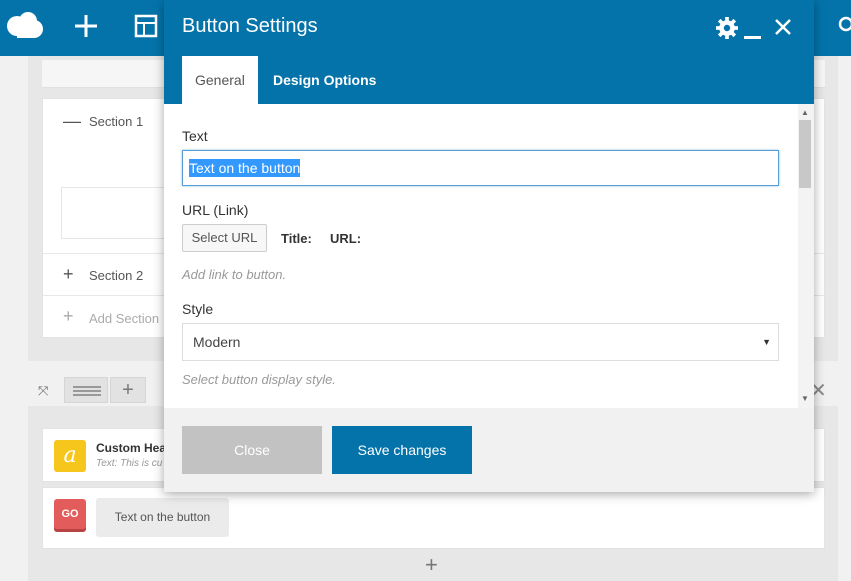 The width and height of the screenshot is (851, 581). What do you see at coordinates (480, 342) in the screenshot?
I see `style-select: Modern ▼` at bounding box center [480, 342].